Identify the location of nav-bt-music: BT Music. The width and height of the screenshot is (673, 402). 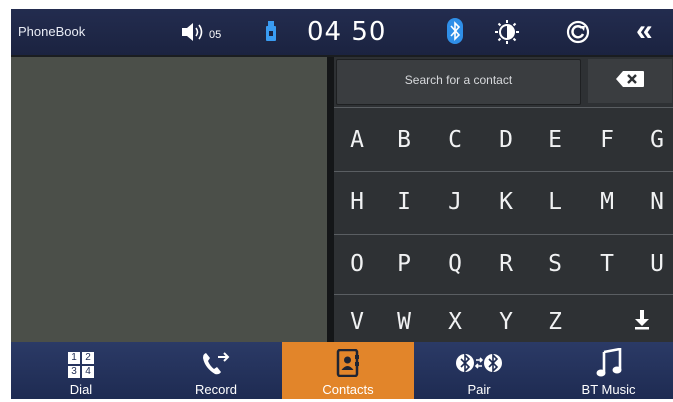
(608, 370).